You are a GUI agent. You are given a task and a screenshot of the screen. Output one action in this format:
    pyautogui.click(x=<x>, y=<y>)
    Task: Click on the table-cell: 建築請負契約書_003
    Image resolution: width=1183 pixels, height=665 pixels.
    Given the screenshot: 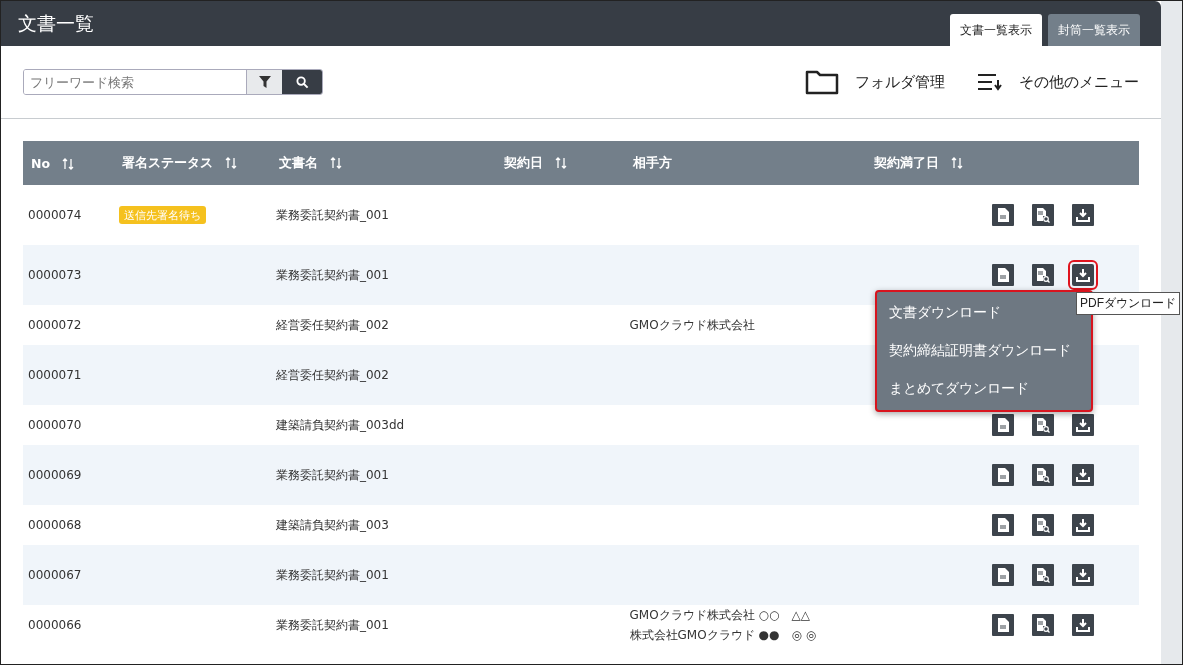 What is the action you would take?
    pyautogui.click(x=384, y=525)
    